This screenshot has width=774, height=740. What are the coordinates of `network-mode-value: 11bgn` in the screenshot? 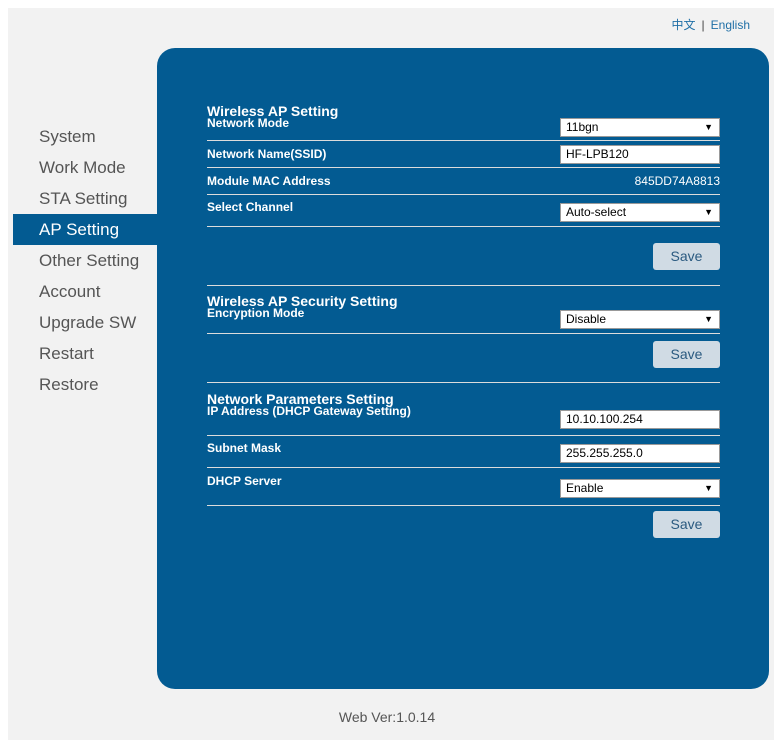 It's located at (582, 127).